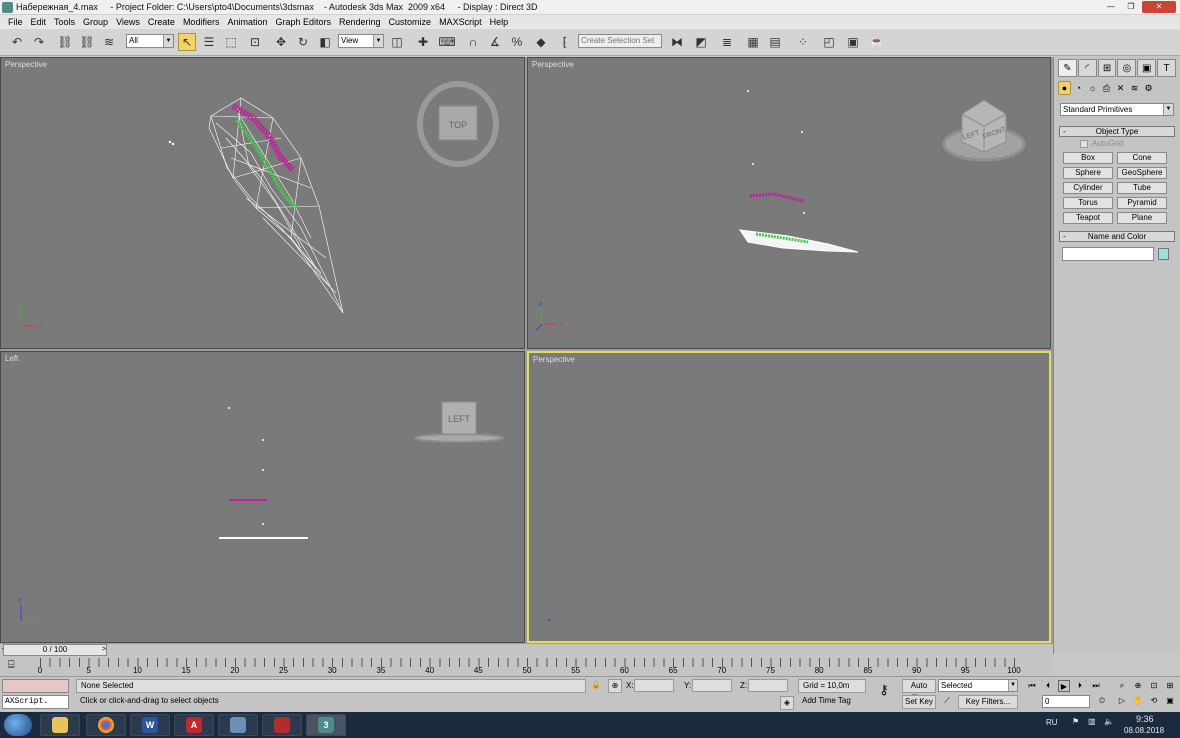 The height and width of the screenshot is (738, 1180). What do you see at coordinates (1131, 7) in the screenshot?
I see `restore-button: ❐` at bounding box center [1131, 7].